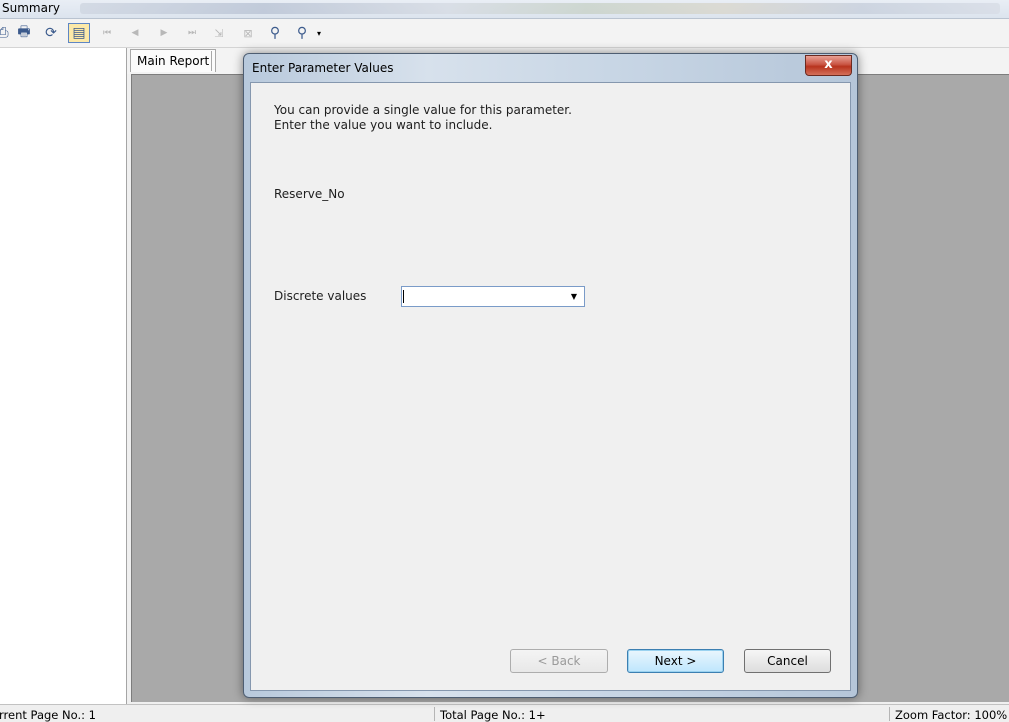  Describe the element at coordinates (484, 296) in the screenshot. I see `discrete-values-input` at that location.